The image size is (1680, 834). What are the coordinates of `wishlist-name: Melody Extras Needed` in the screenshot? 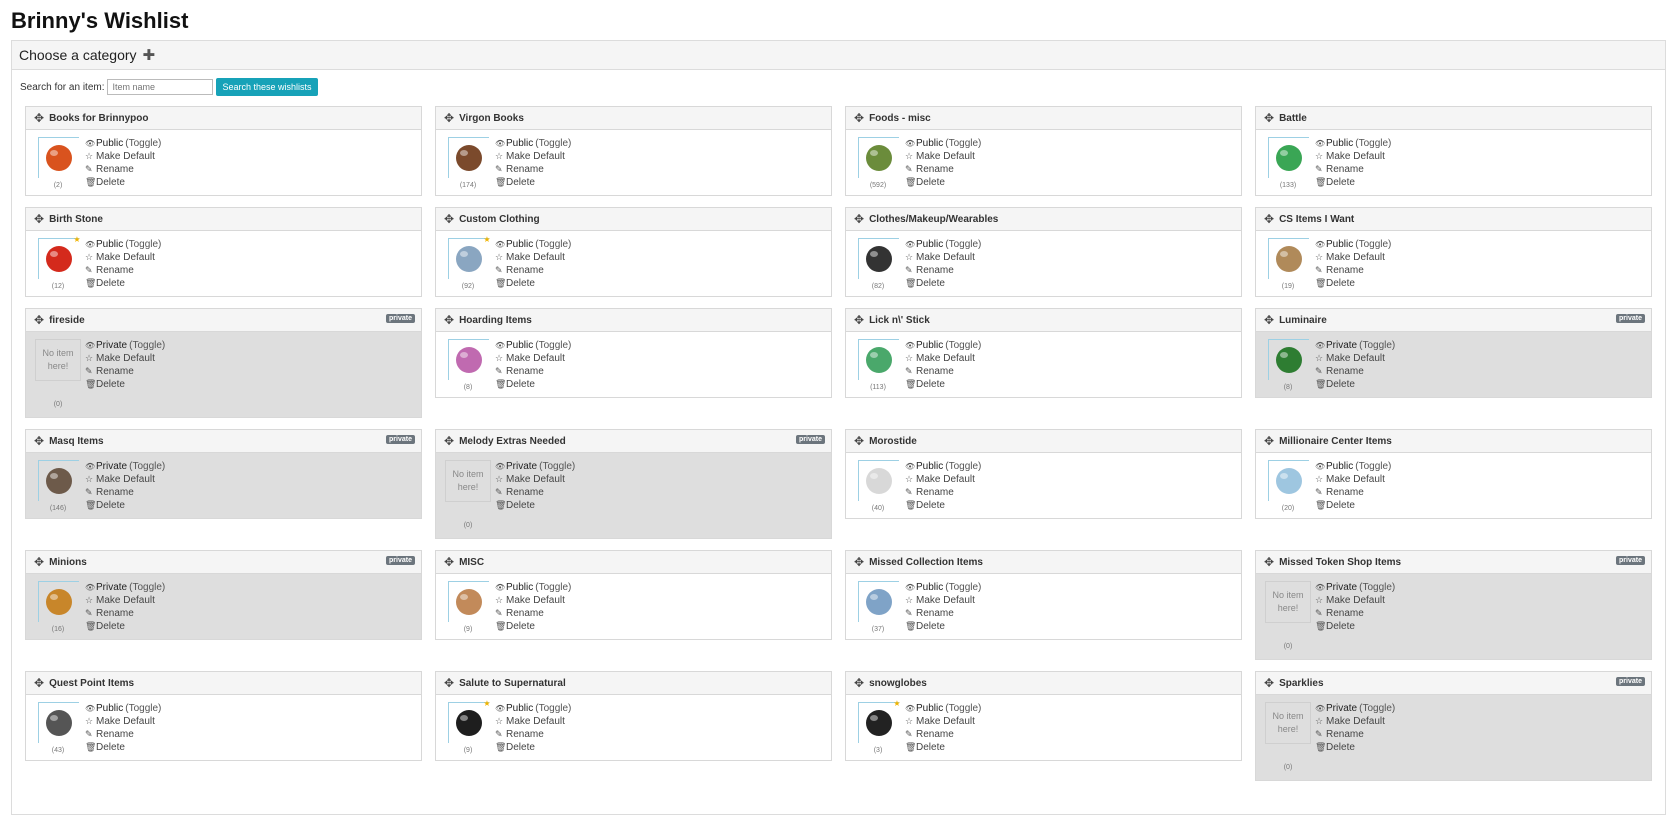 It's located at (512, 441).